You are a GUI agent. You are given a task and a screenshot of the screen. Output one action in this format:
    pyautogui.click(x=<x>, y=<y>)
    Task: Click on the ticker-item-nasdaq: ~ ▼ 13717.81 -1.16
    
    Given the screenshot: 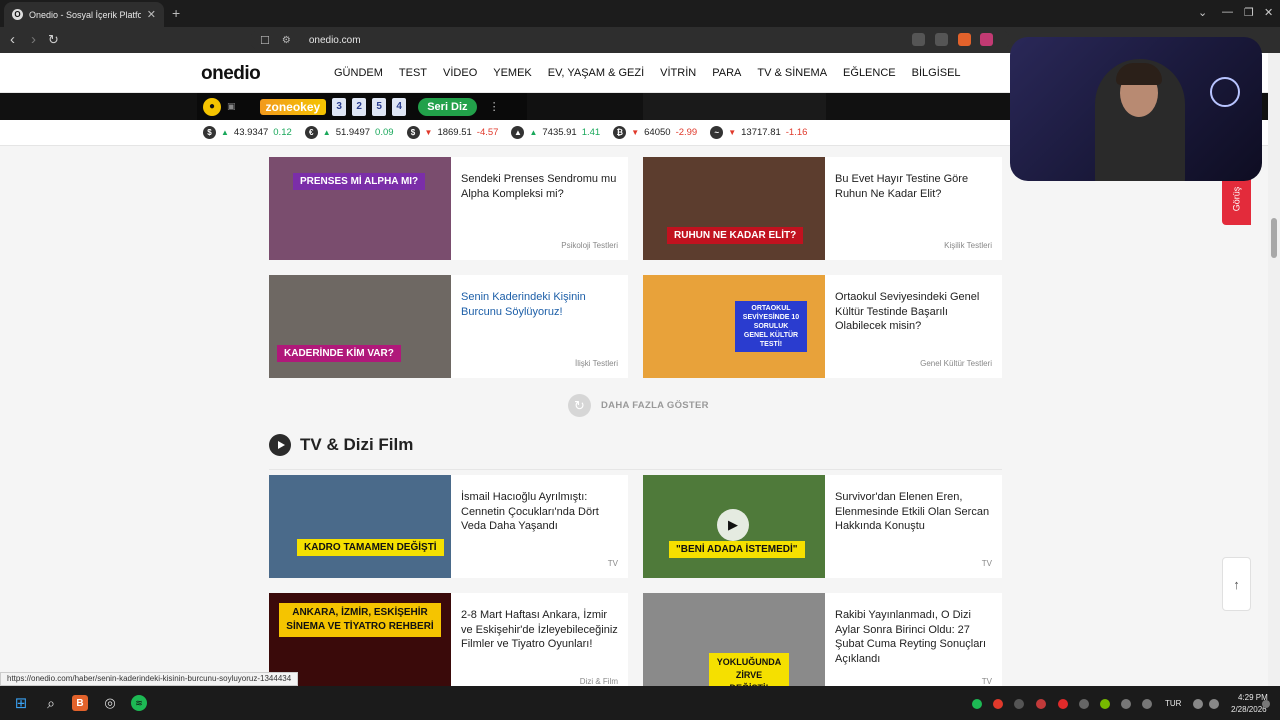 What is the action you would take?
    pyautogui.click(x=758, y=132)
    